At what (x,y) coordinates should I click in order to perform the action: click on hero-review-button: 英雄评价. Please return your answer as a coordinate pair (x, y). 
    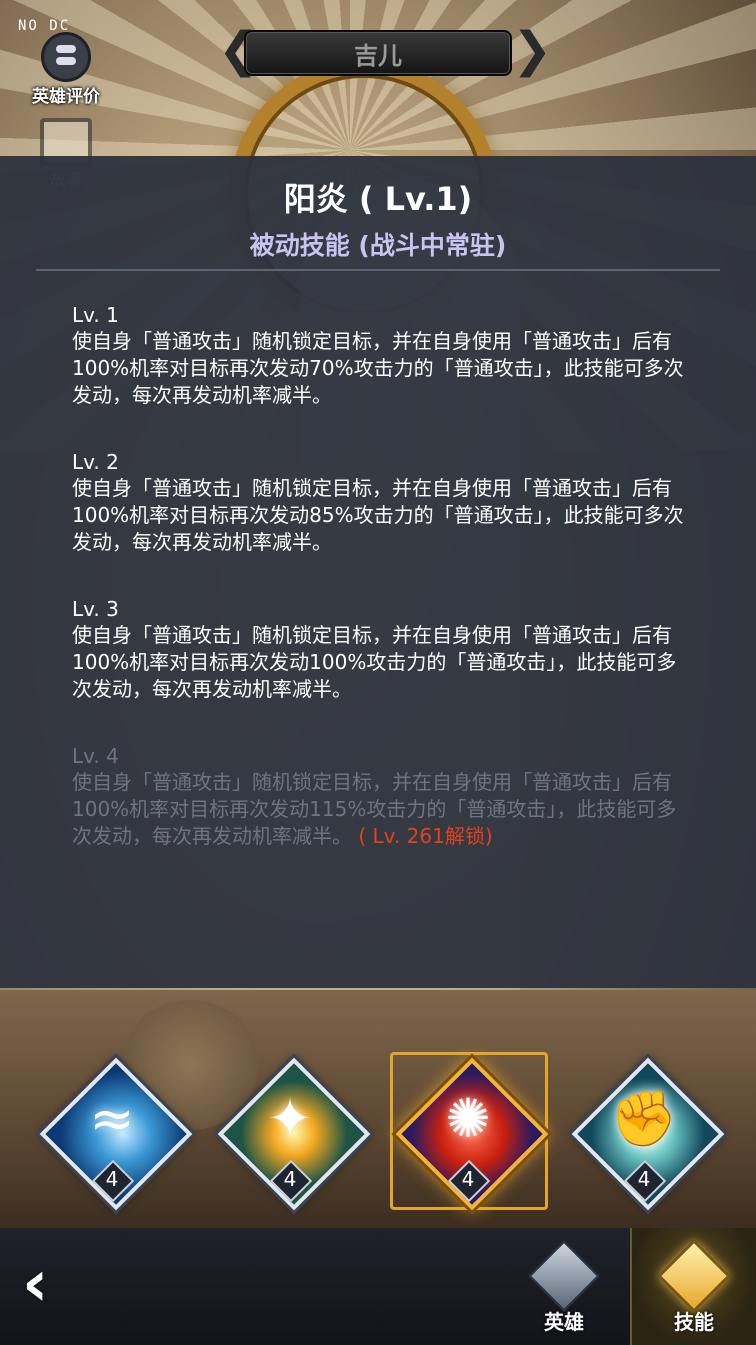
    Looking at the image, I should click on (66, 69).